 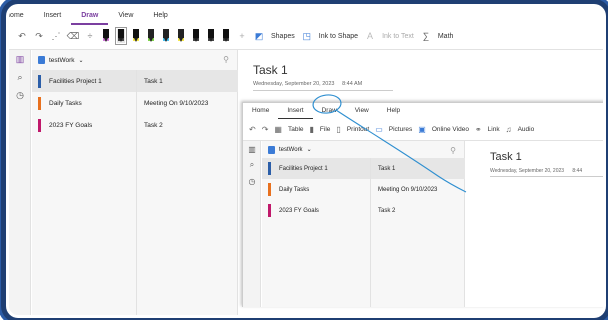 I want to click on inset-table-icon: ▦, so click(x=278, y=129).